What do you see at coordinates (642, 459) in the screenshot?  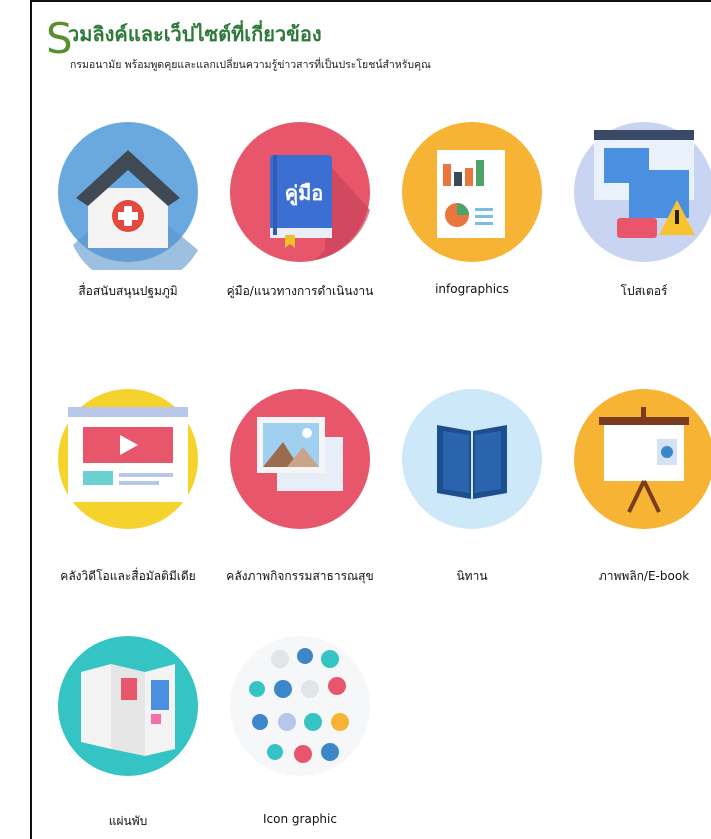 I see `presentation-board-icon` at bounding box center [642, 459].